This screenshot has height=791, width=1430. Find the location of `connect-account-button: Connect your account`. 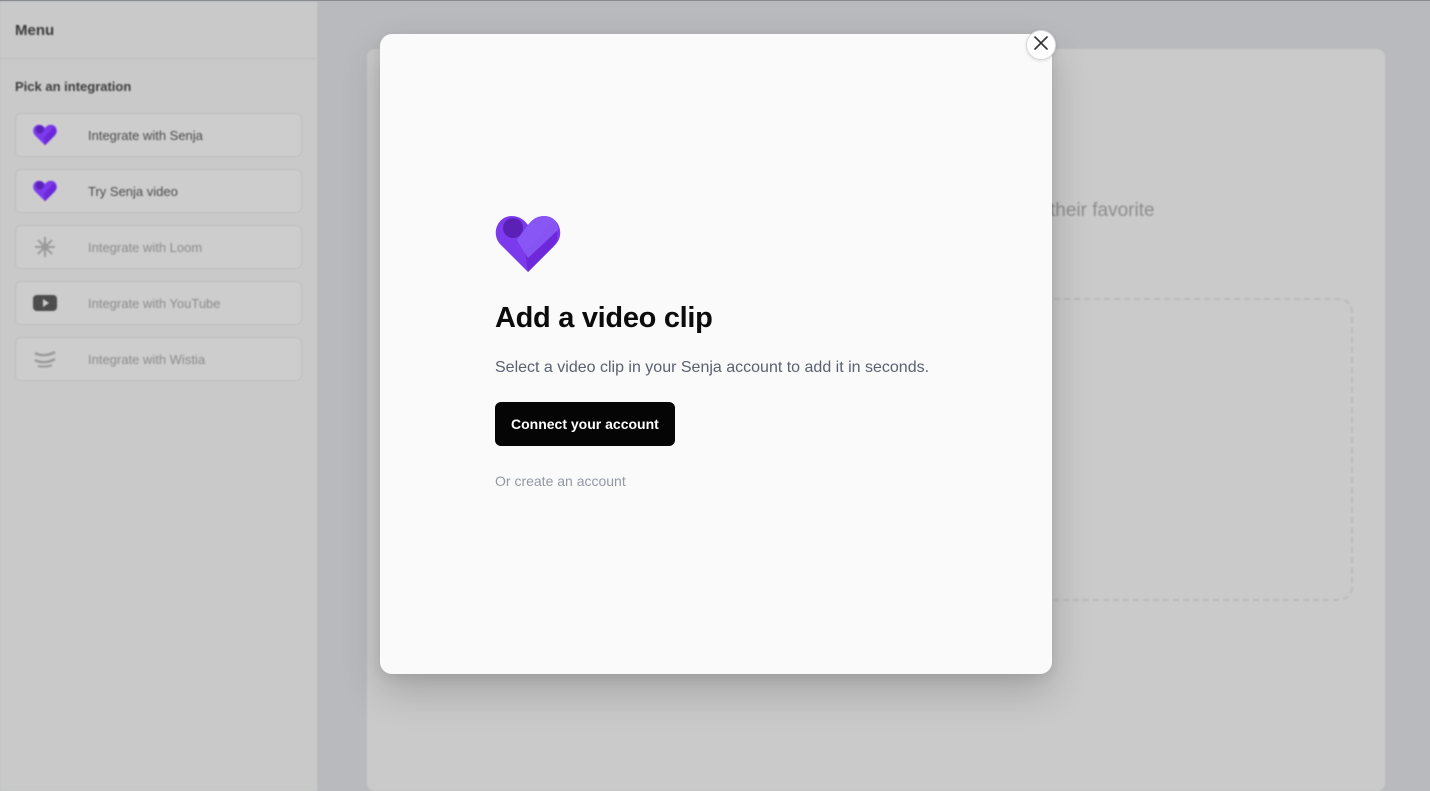

connect-account-button: Connect your account is located at coordinates (585, 424).